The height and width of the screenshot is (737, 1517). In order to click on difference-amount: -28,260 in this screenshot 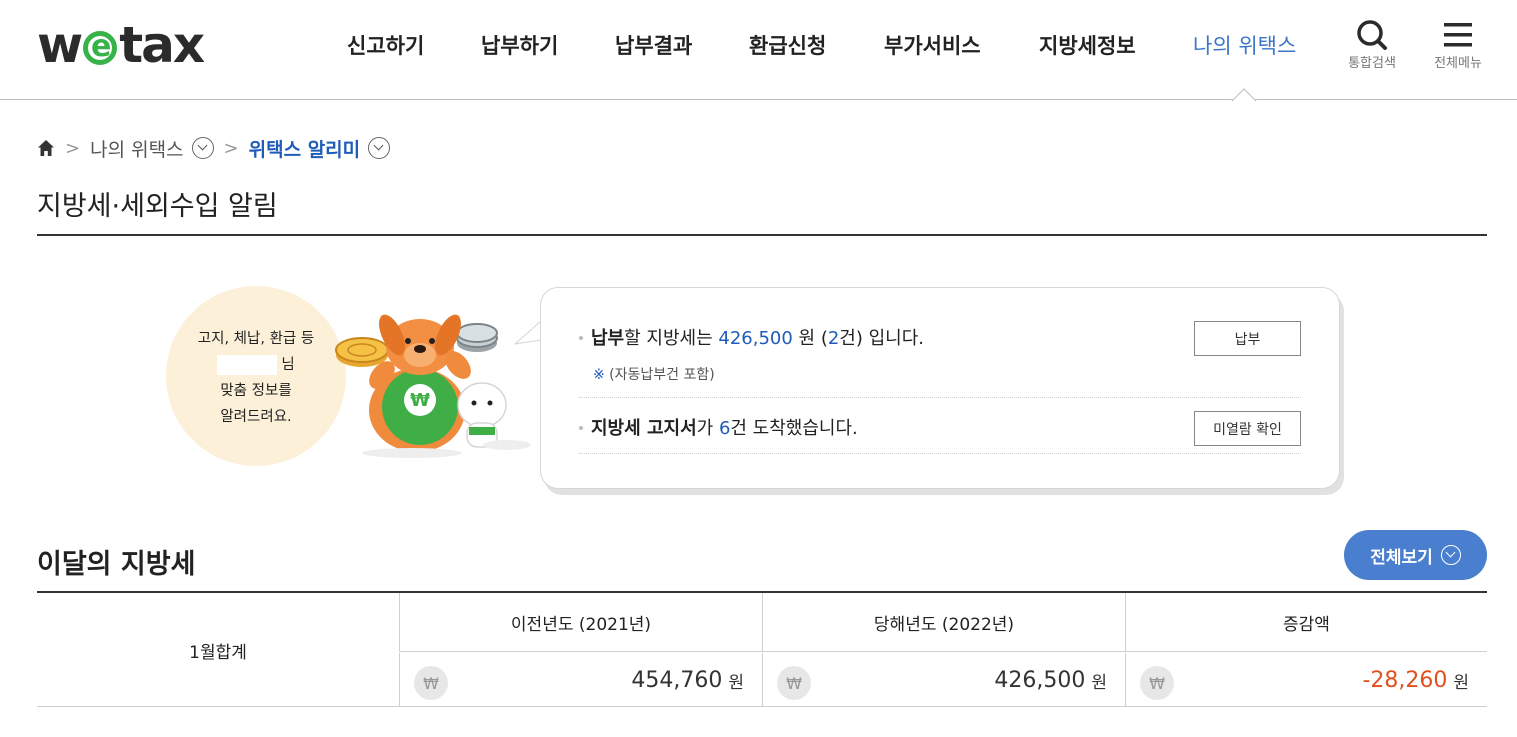, I will do `click(1405, 680)`.